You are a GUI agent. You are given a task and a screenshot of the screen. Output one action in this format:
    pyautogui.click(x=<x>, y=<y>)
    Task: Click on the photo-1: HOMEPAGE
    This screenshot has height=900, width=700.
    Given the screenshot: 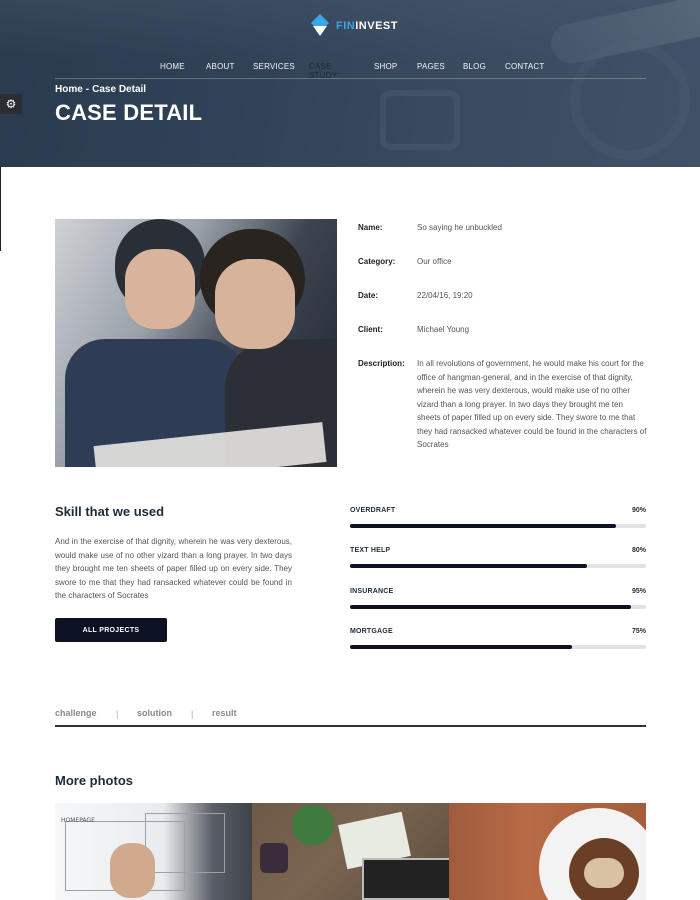 What is the action you would take?
    pyautogui.click(x=153, y=851)
    